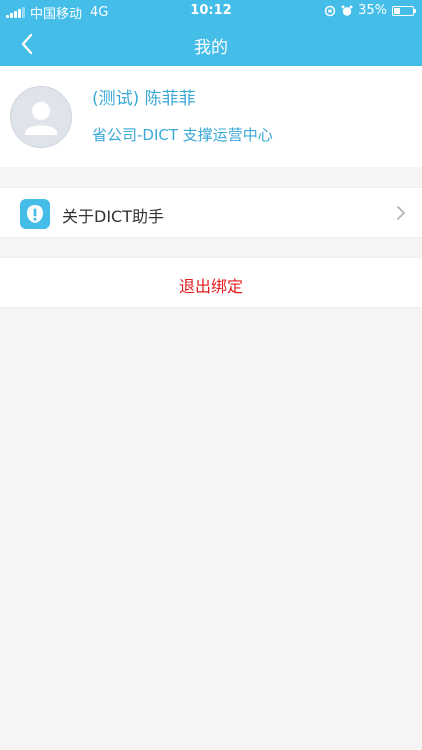 This screenshot has height=750, width=422. What do you see at coordinates (211, 48) in the screenshot?
I see `page-title: 我的` at bounding box center [211, 48].